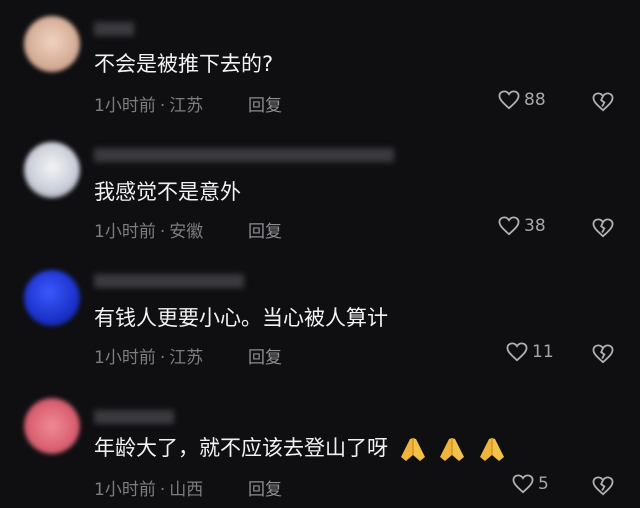 The height and width of the screenshot is (508, 640). Describe the element at coordinates (543, 484) in the screenshot. I see `like-count: 5` at that location.